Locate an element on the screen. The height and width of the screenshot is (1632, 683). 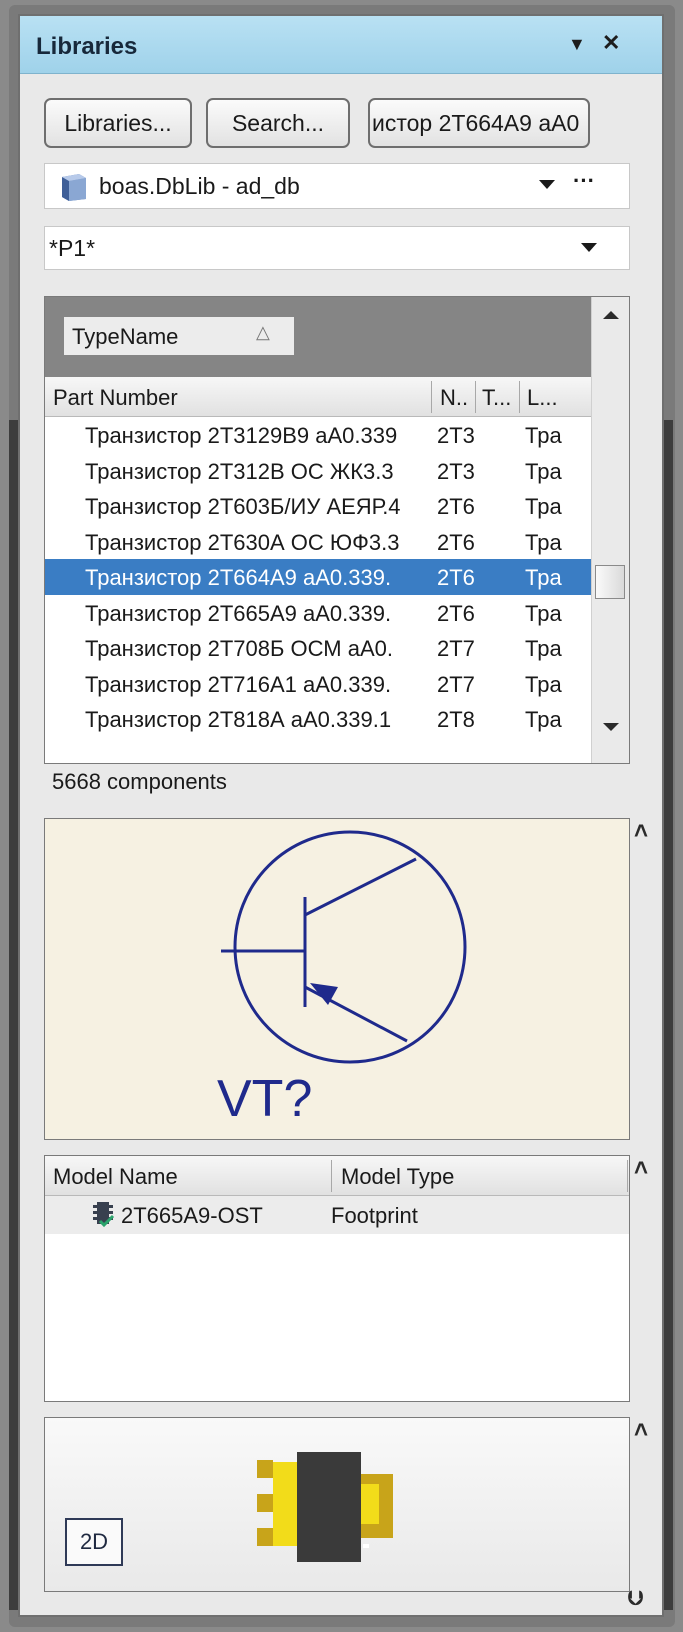
list-item: Транзистор 2Т630А ОС ЮФ3.3 2Т6 Тра is located at coordinates (318, 542).